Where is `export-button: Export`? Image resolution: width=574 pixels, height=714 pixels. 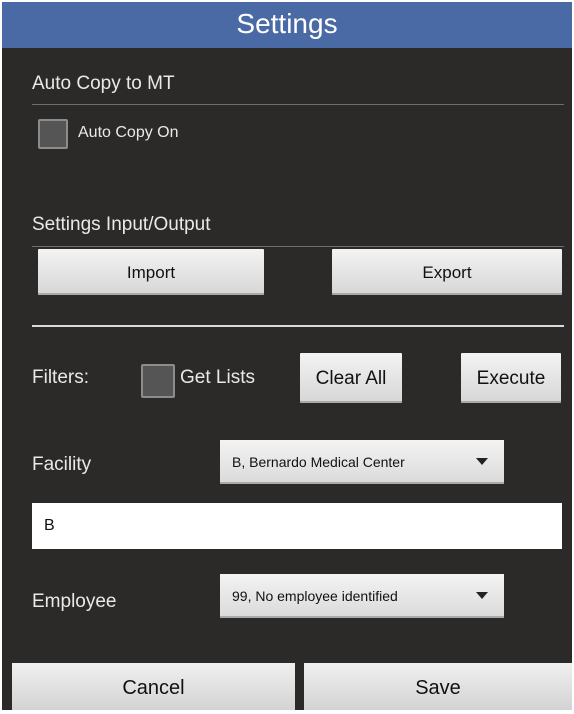 export-button: Export is located at coordinates (447, 272).